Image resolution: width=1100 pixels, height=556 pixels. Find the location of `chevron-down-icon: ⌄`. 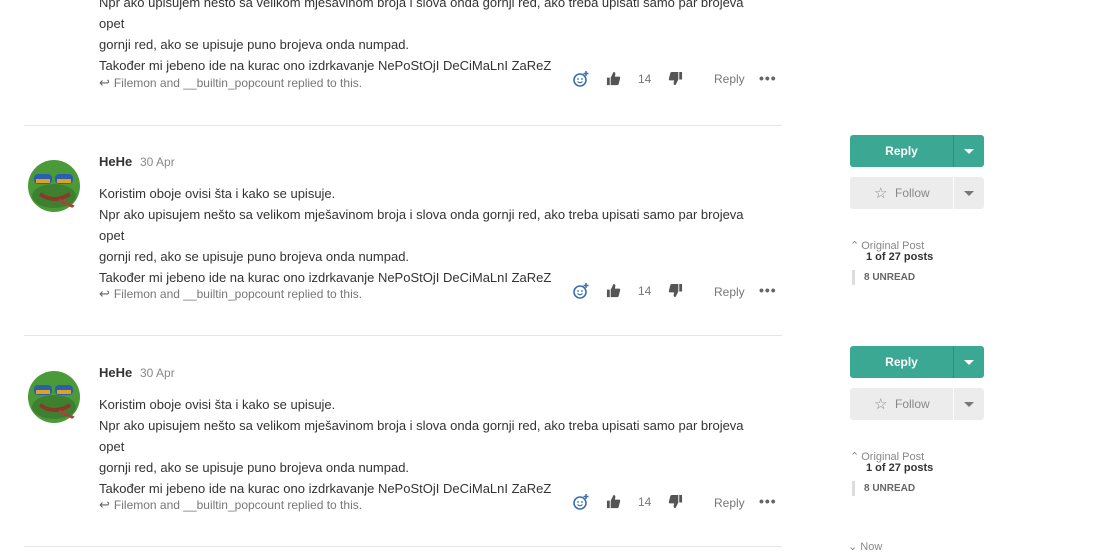

chevron-down-icon: ⌄ is located at coordinates (853, 547).